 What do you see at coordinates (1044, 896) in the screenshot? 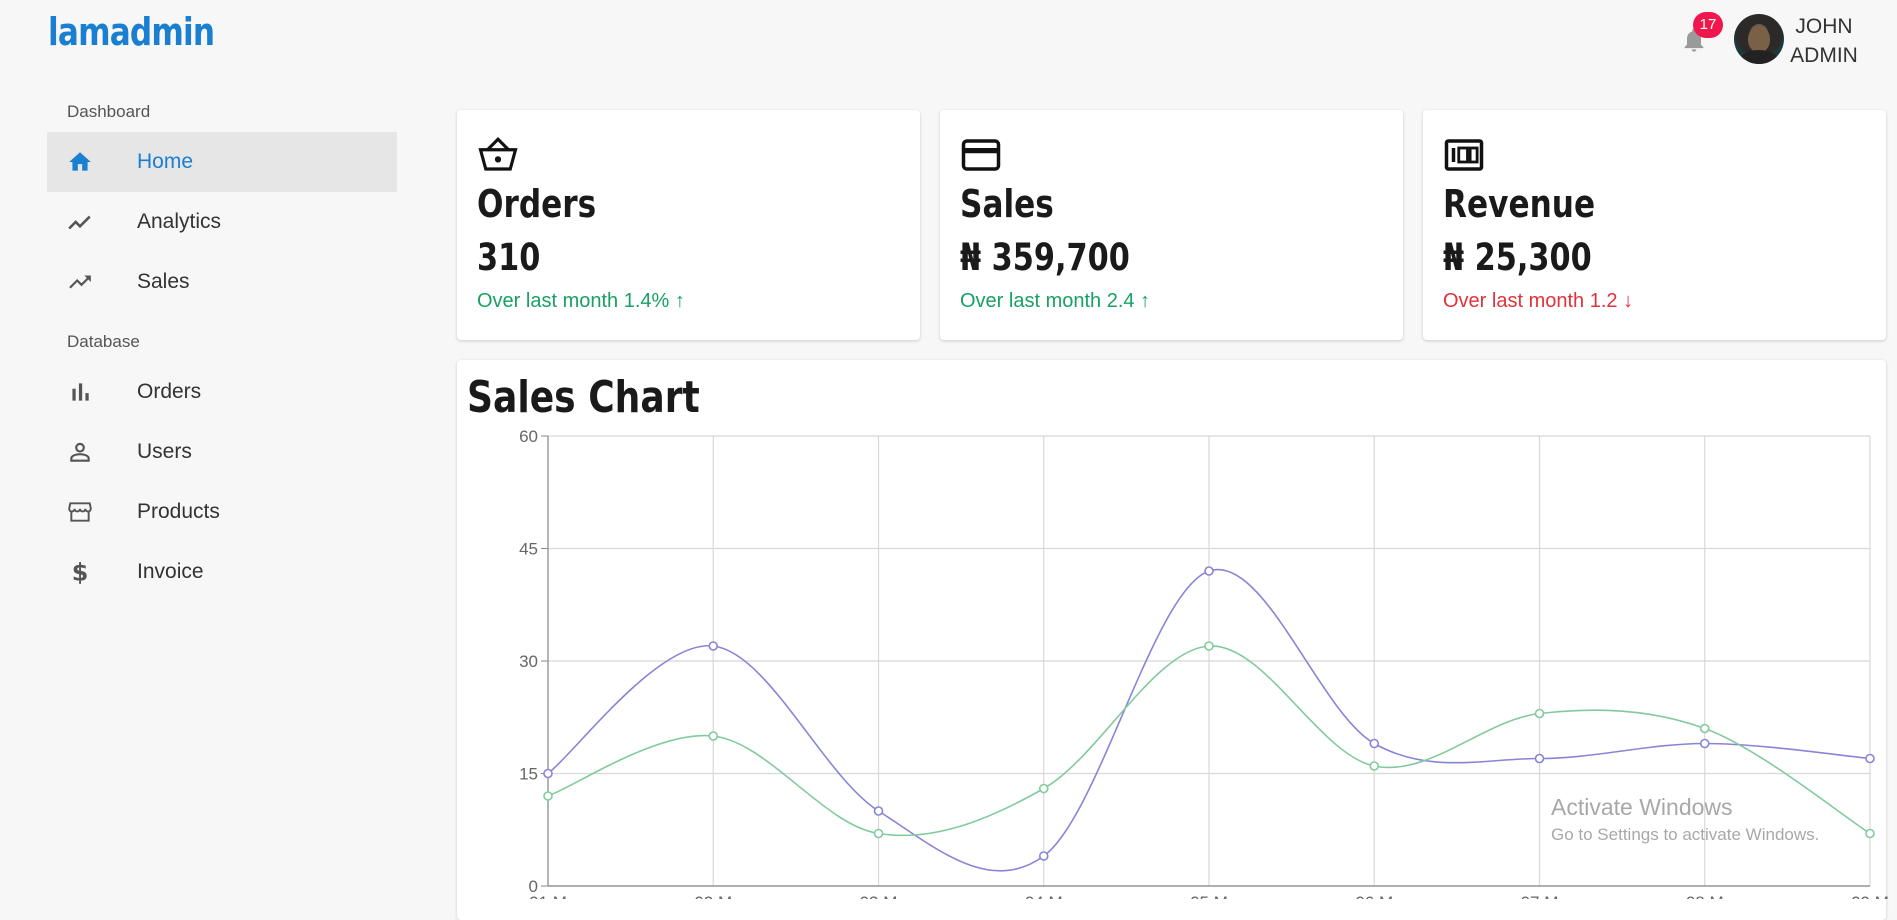
I see `x-tick-label: 04 M` at bounding box center [1044, 896].